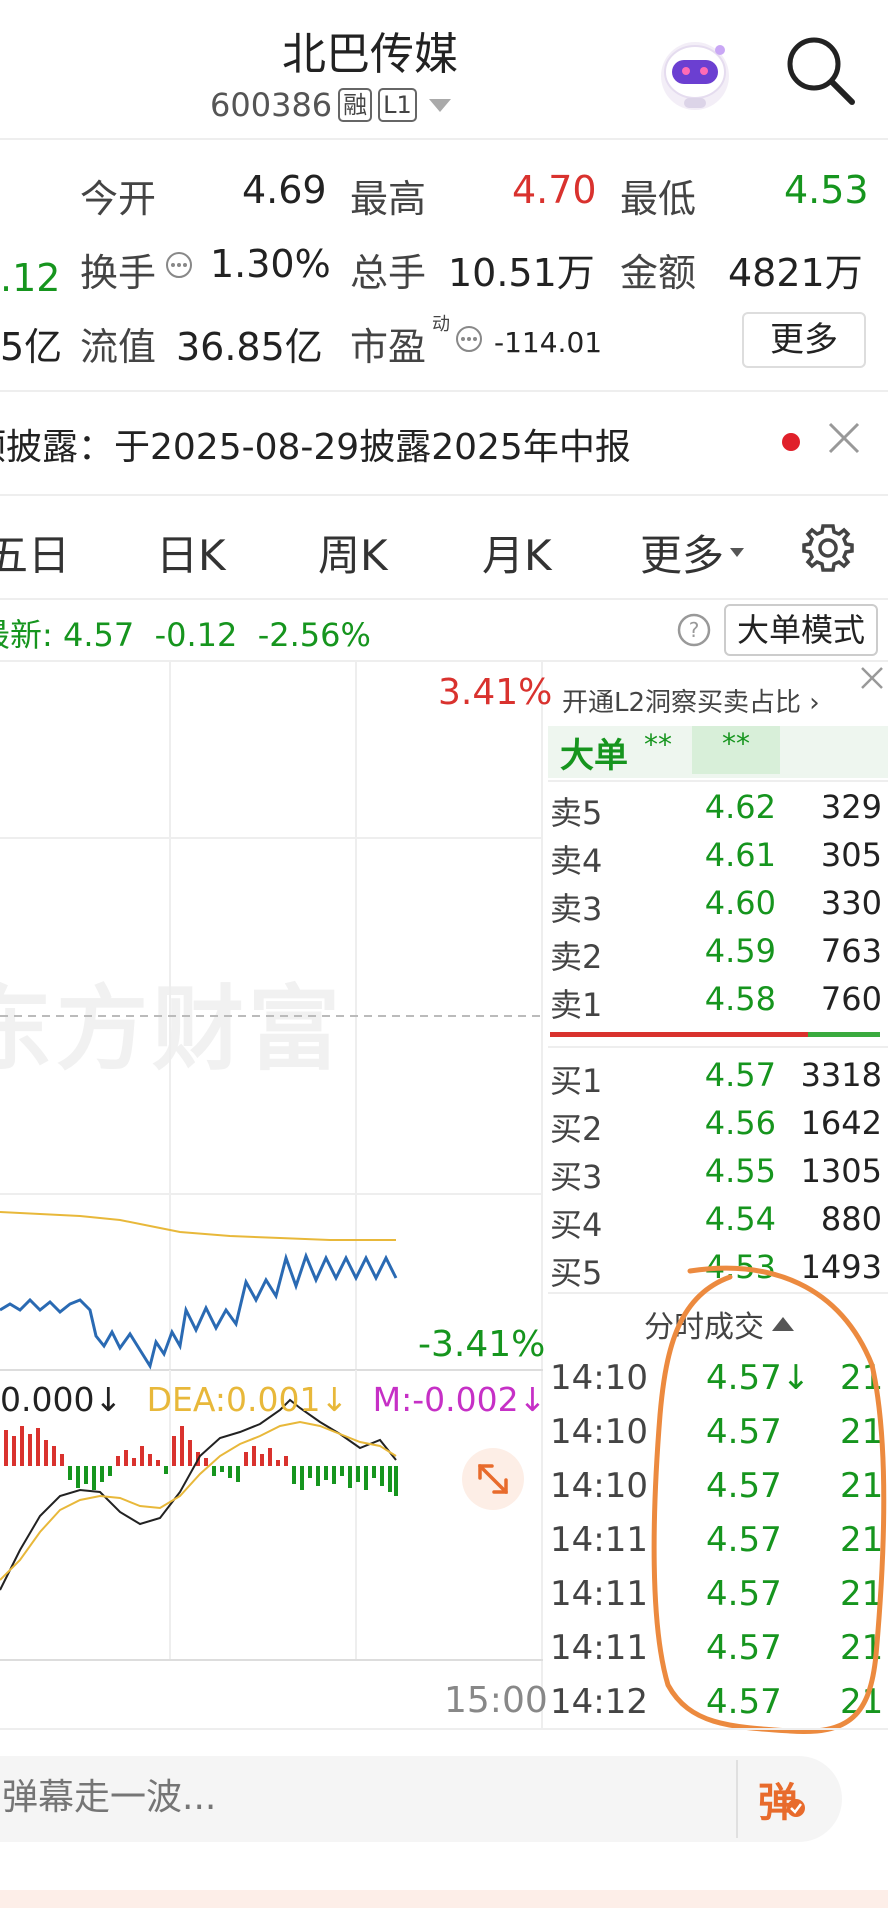 The width and height of the screenshot is (888, 1908). Describe the element at coordinates (851, 951) in the screenshot. I see `ask-volume: 763` at that location.